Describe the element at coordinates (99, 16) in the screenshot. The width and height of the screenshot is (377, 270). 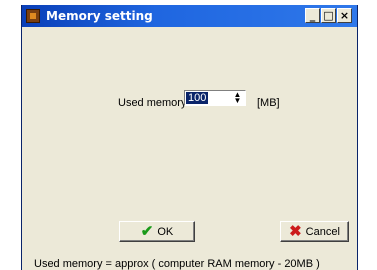
I see `window-title: Memory setting` at that location.